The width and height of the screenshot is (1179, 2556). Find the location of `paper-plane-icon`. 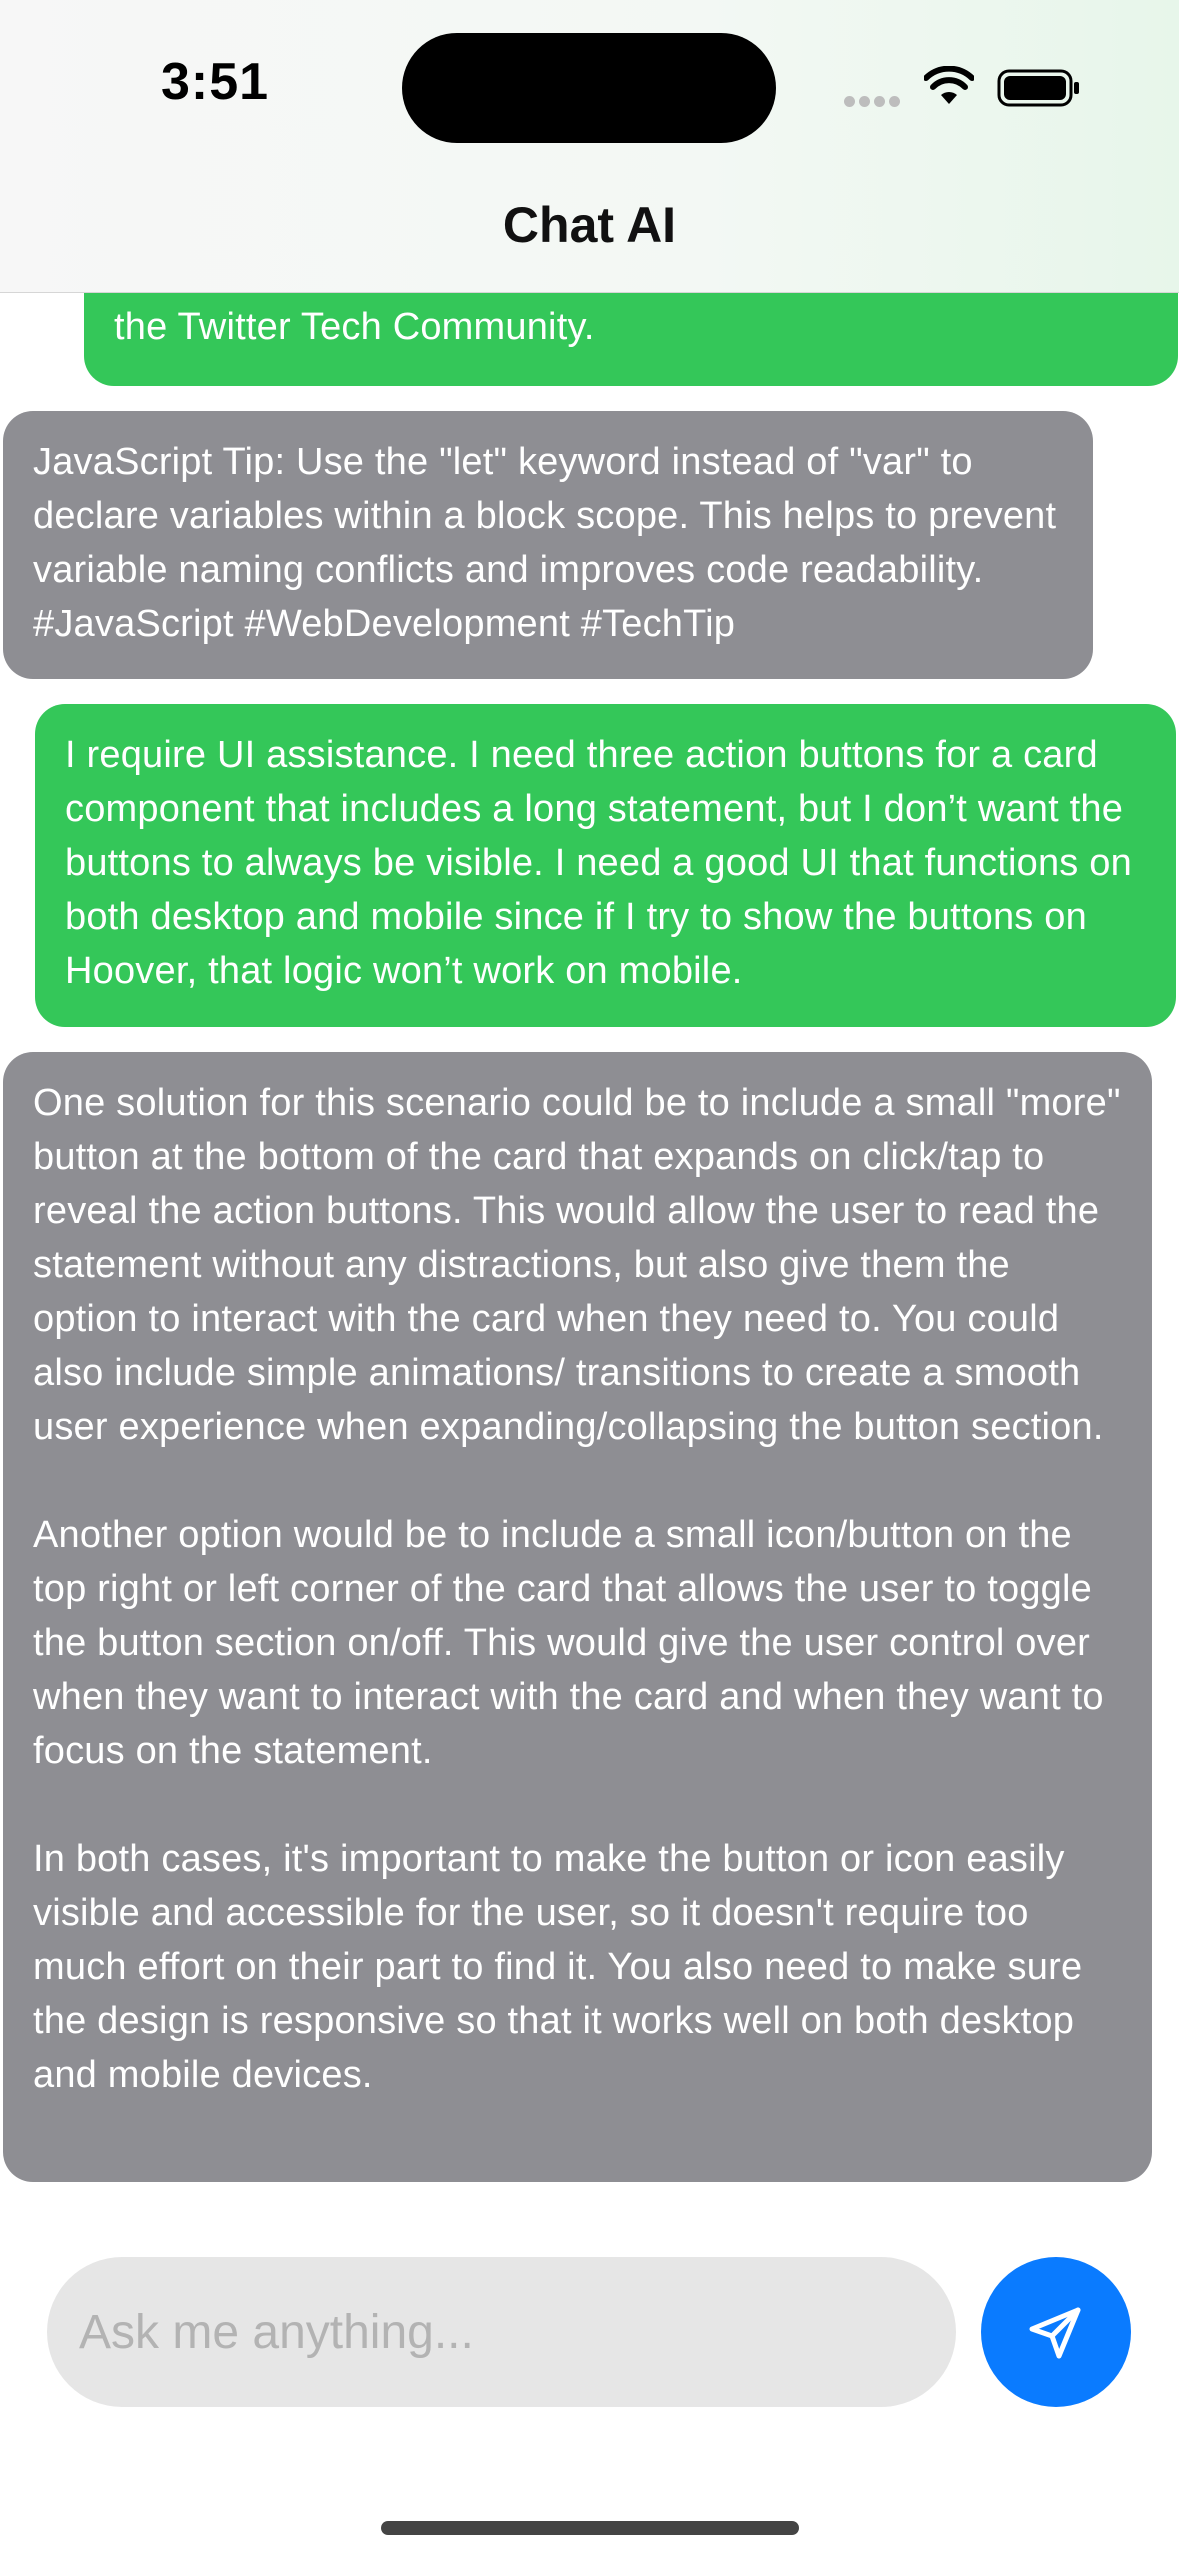

paper-plane-icon is located at coordinates (1055, 2333).